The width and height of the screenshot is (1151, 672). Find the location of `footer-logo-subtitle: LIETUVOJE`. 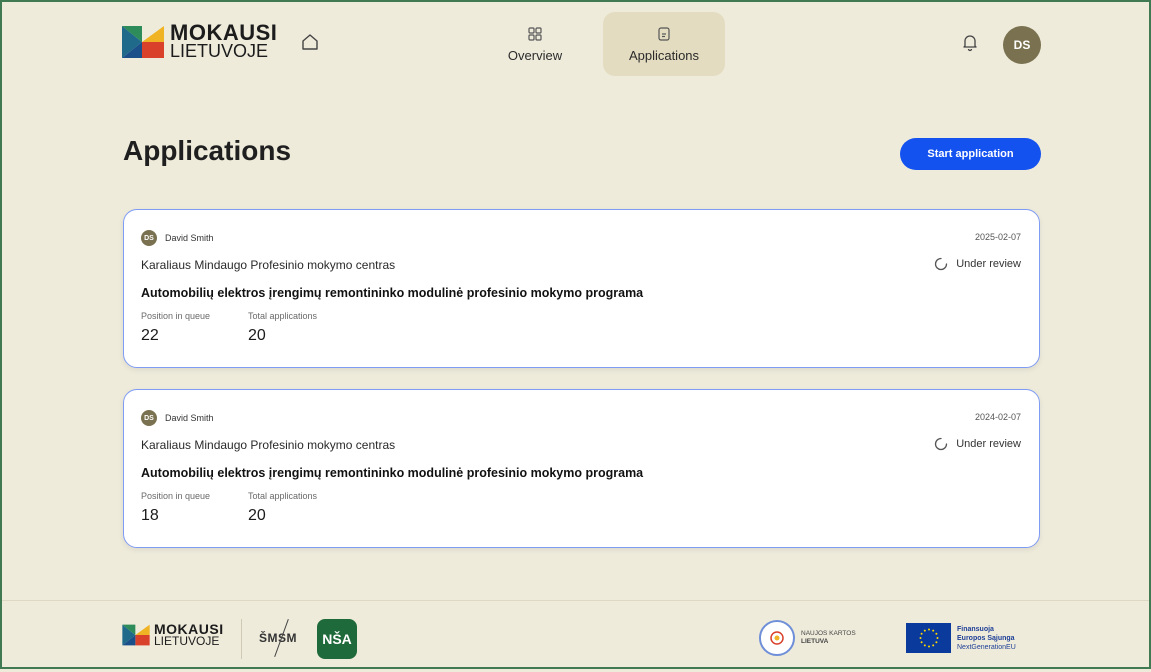

footer-logo-subtitle: LIETUVOJE is located at coordinates (187, 641).